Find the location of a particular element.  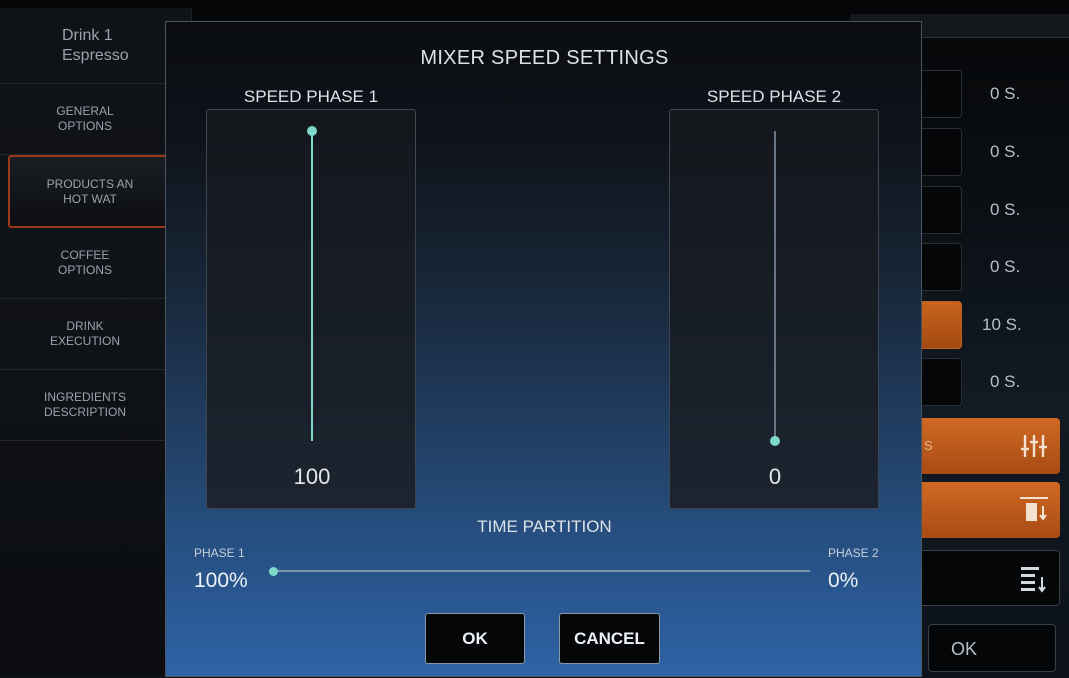

sidebar-item-label: COFFEE is located at coordinates (85, 255).